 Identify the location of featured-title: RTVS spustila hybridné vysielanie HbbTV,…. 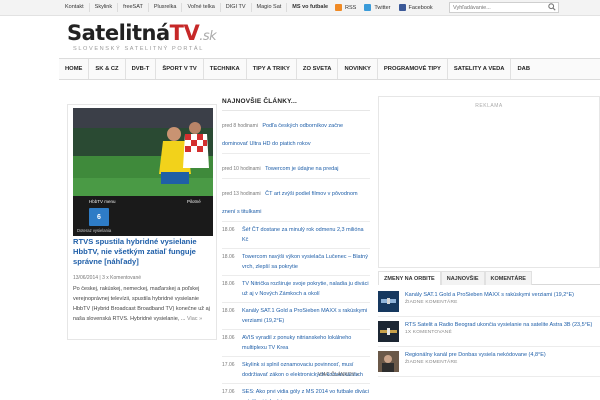
(143, 252).